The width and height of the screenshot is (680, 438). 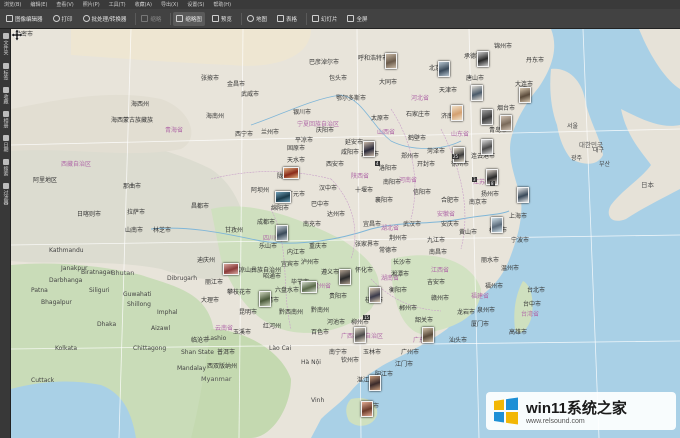 What do you see at coordinates (242, 332) in the screenshot?
I see `map-place-label: 玉溪市` at bounding box center [242, 332].